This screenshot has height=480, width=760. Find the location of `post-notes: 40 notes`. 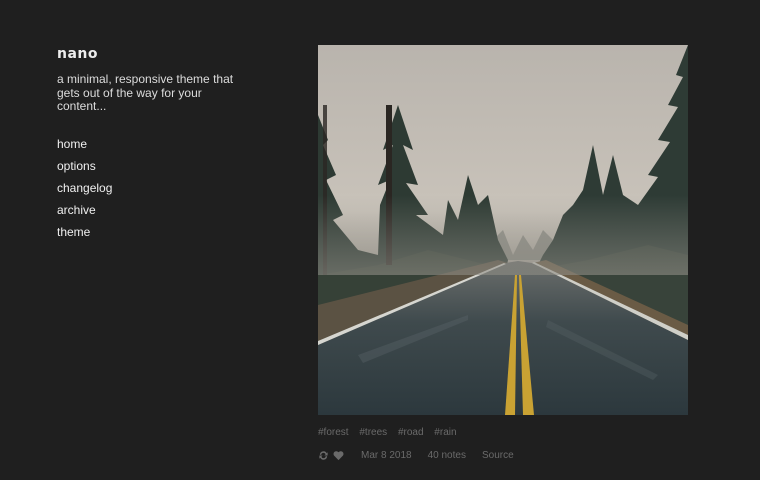

post-notes: 40 notes is located at coordinates (447, 455).